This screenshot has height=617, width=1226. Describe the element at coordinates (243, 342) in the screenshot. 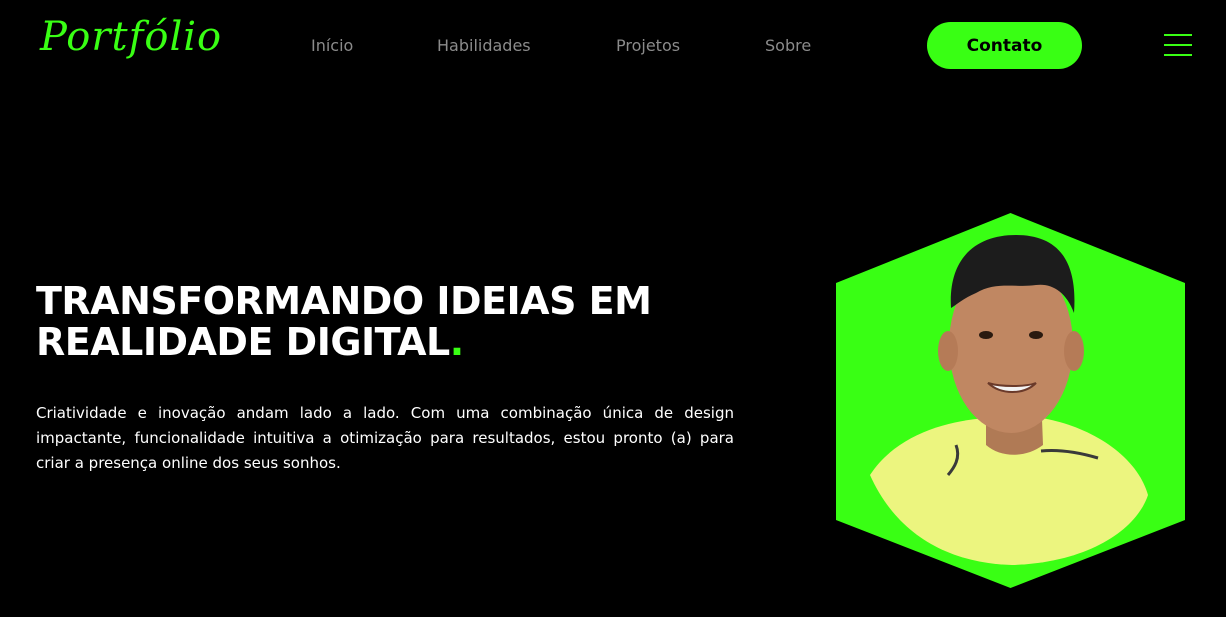

I see `hero-title-line-2-text: REALIDADE DIGITAL` at that location.